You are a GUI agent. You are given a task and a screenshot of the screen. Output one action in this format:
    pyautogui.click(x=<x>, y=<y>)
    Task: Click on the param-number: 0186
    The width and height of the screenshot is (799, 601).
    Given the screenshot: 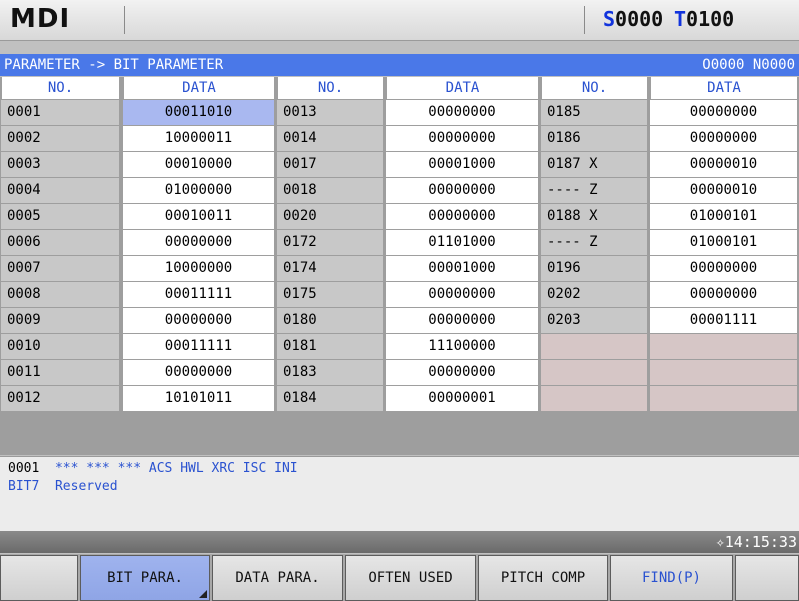 What is the action you would take?
    pyautogui.click(x=594, y=138)
    